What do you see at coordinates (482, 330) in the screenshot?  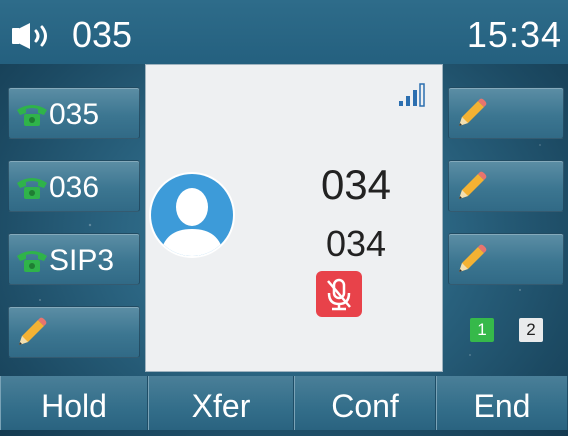 I see `account-indicator-1: 1` at bounding box center [482, 330].